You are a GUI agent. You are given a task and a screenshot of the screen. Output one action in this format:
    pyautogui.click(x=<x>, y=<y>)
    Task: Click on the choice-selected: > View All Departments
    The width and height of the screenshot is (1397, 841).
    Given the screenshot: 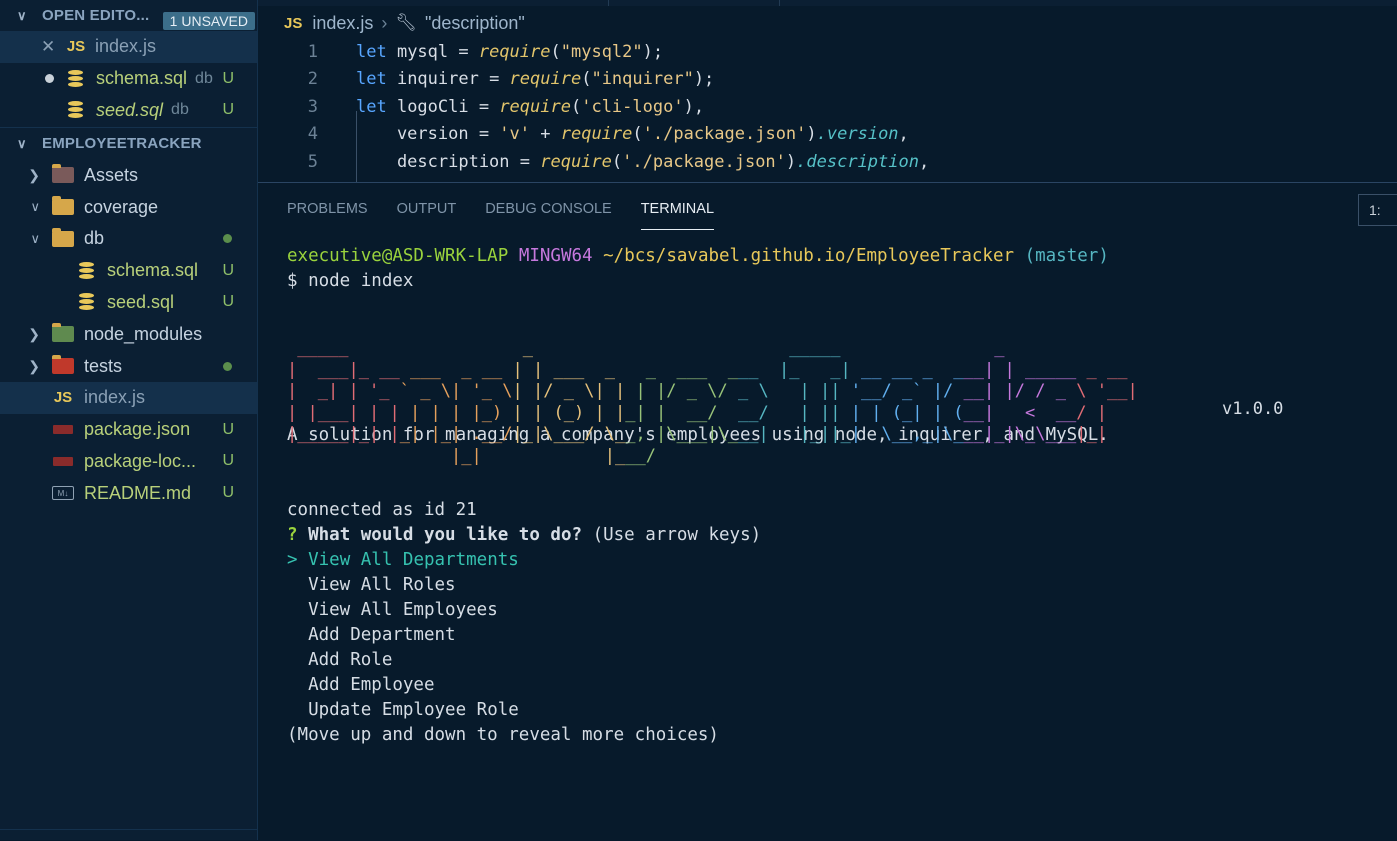 What is the action you would take?
    pyautogui.click(x=837, y=559)
    